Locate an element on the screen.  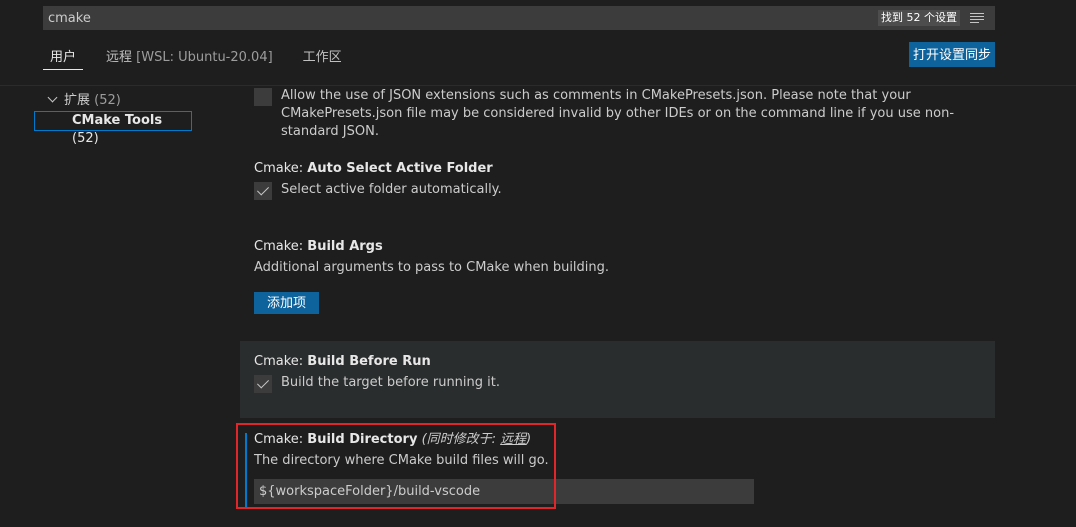
build-before-run-checkbox-label: Build the target before running it. is located at coordinates (391, 382).